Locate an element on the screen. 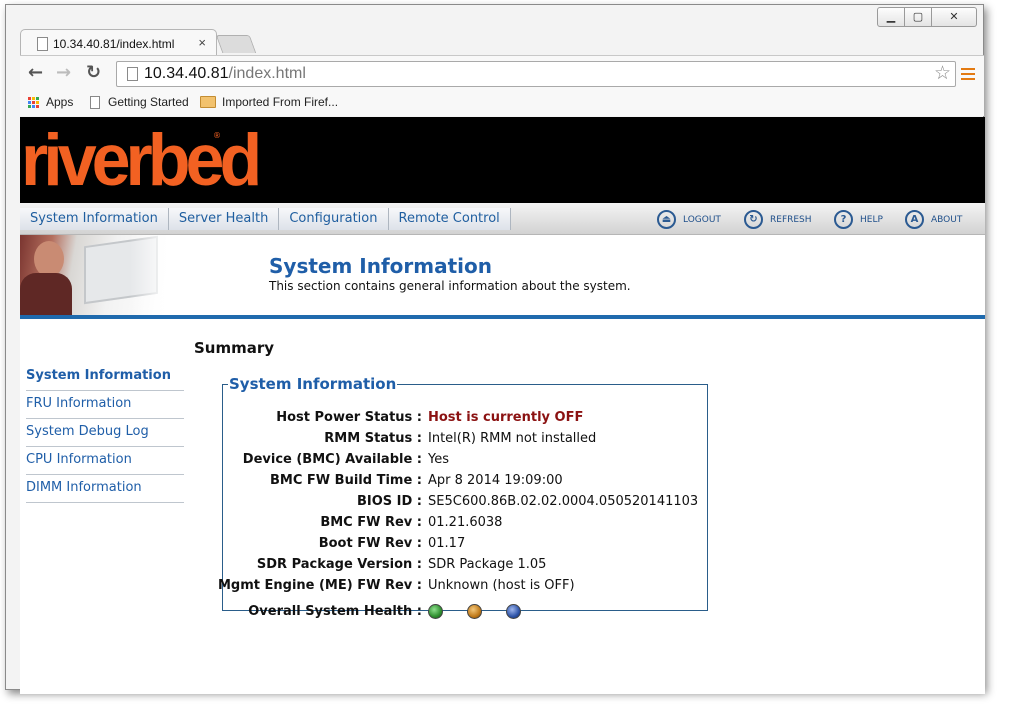 This screenshot has width=1015, height=713. host-power-status-value: Host is currently OFF is located at coordinates (506, 417).